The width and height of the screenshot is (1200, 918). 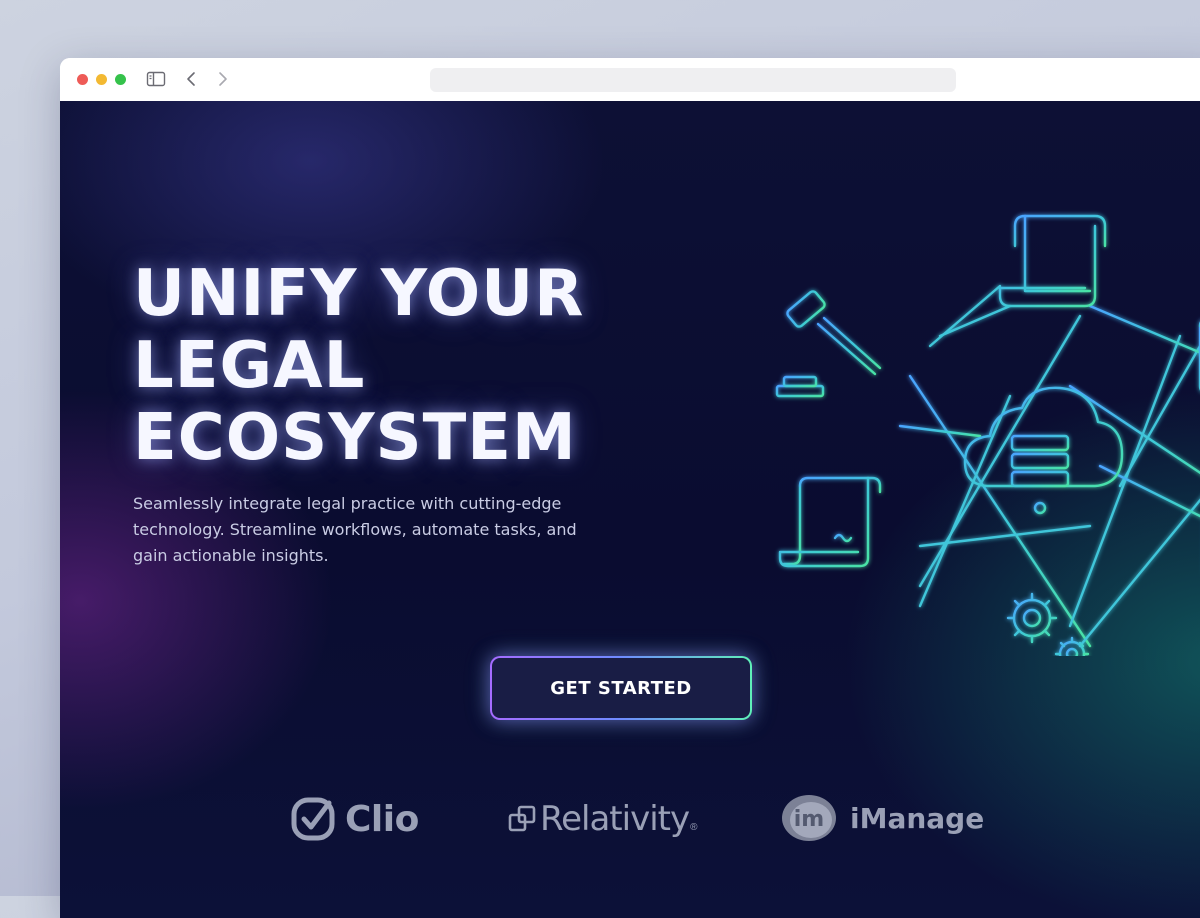 What do you see at coordinates (694, 827) in the screenshot?
I see `registered-mark: ®` at bounding box center [694, 827].